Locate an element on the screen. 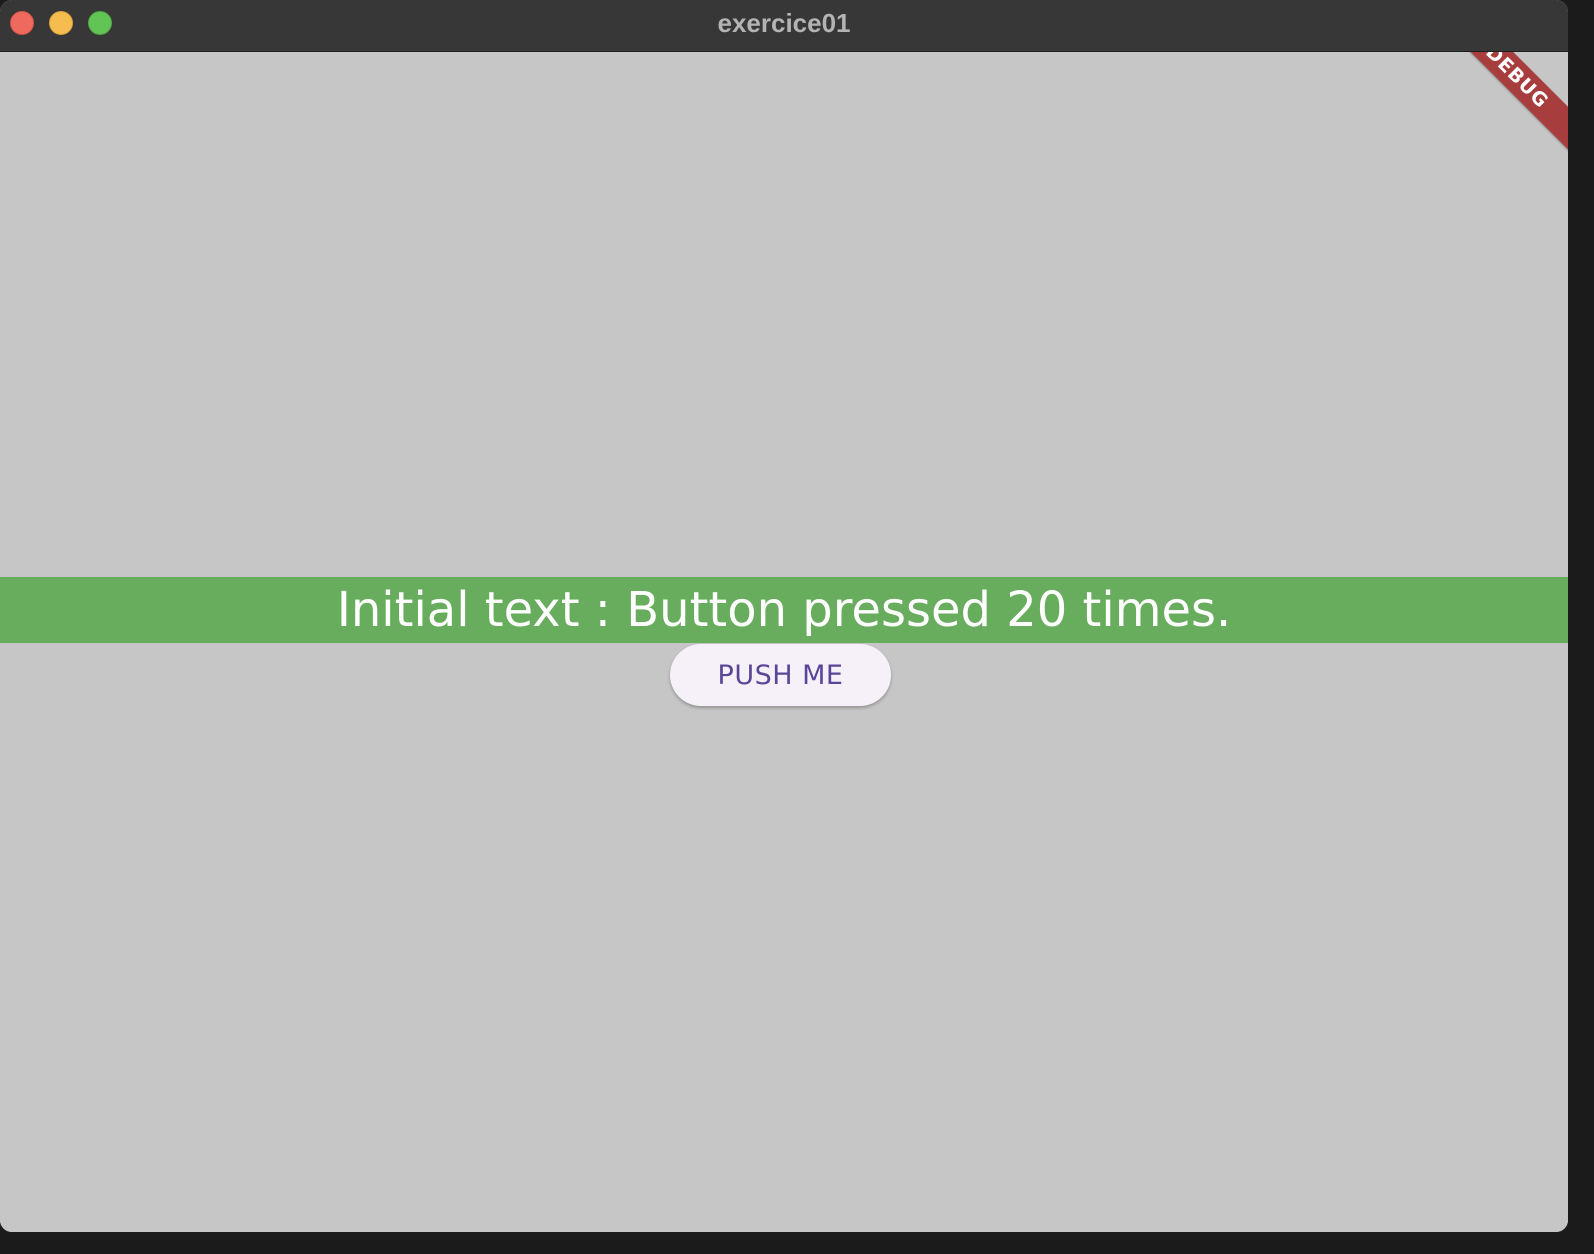  debug-label: DEBUG is located at coordinates (1517, 82).